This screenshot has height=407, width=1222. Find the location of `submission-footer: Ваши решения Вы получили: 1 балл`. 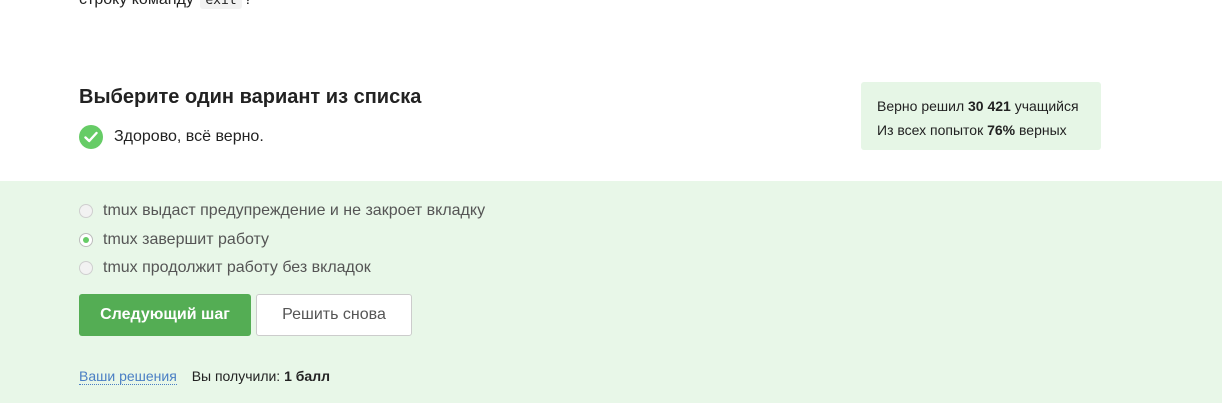

submission-footer: Ваши решения Вы получили: 1 балл is located at coordinates (204, 376).